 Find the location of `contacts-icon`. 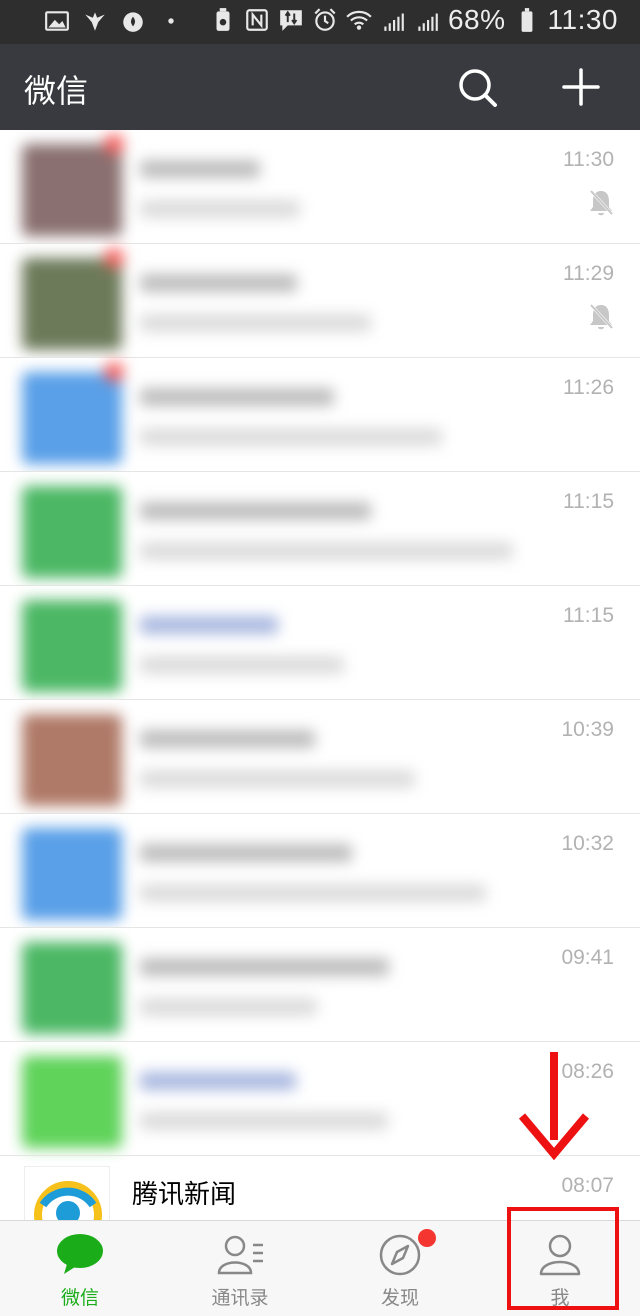

contacts-icon is located at coordinates (240, 1255).